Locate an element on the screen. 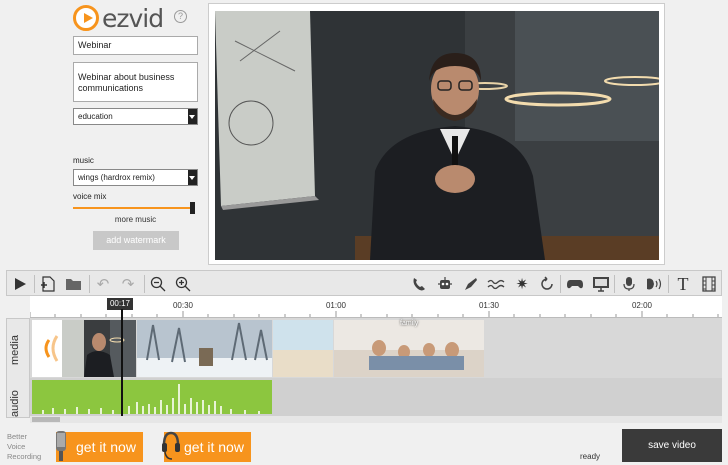 Image resolution: width=728 pixels, height=465 pixels. better-voice-text: Better Voice Recording is located at coordinates (24, 447).